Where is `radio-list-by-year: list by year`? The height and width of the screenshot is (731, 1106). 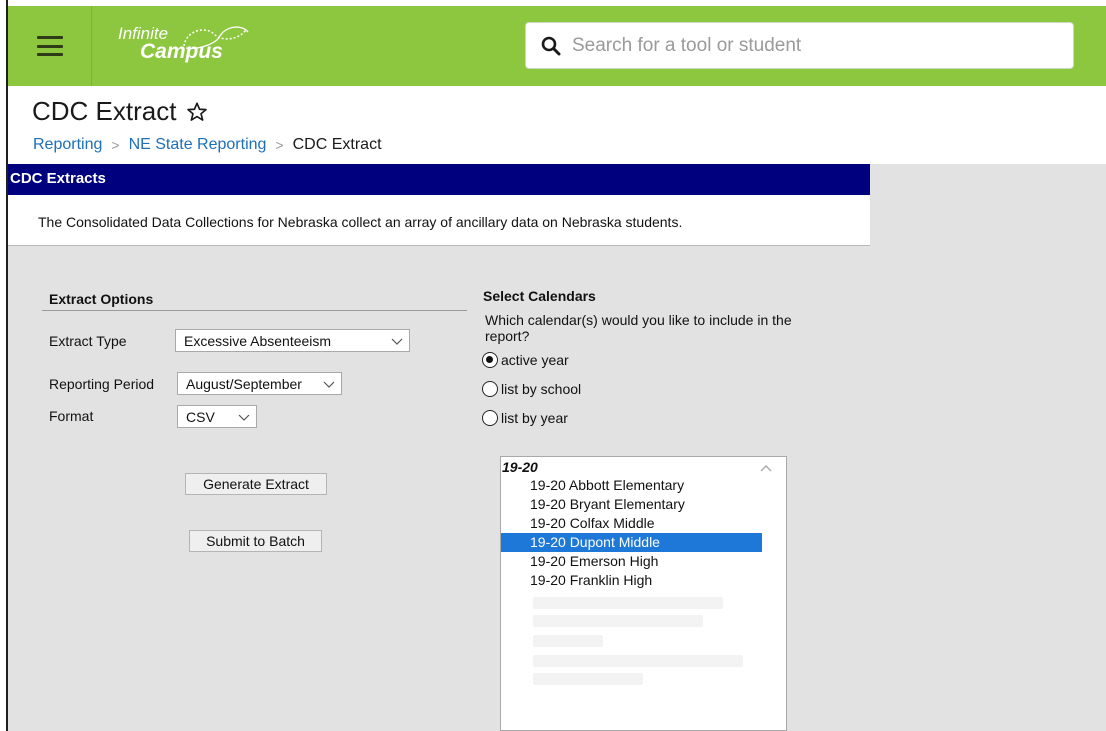
radio-list-by-year: list by year is located at coordinates (525, 418).